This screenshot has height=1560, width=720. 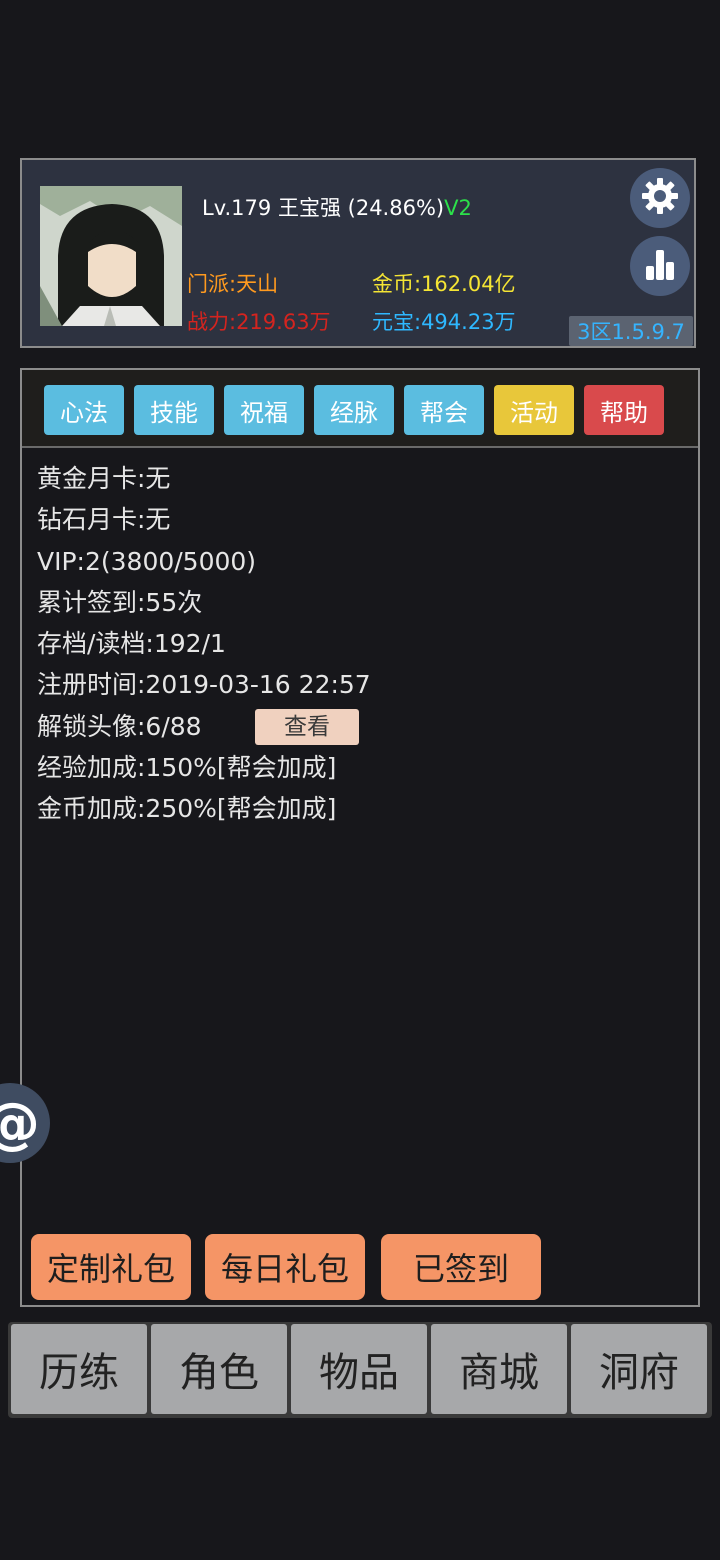 I want to click on nav-training: 历练, so click(x=79, y=1369).